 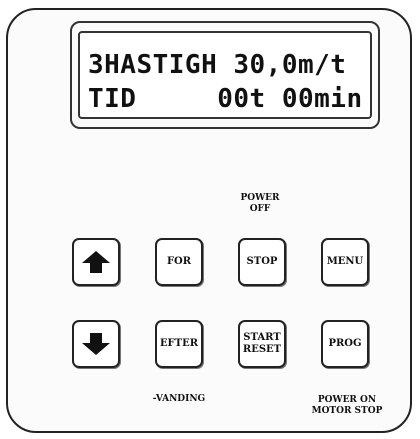 I want to click on start-reset-button: START RESET, so click(x=262, y=344).